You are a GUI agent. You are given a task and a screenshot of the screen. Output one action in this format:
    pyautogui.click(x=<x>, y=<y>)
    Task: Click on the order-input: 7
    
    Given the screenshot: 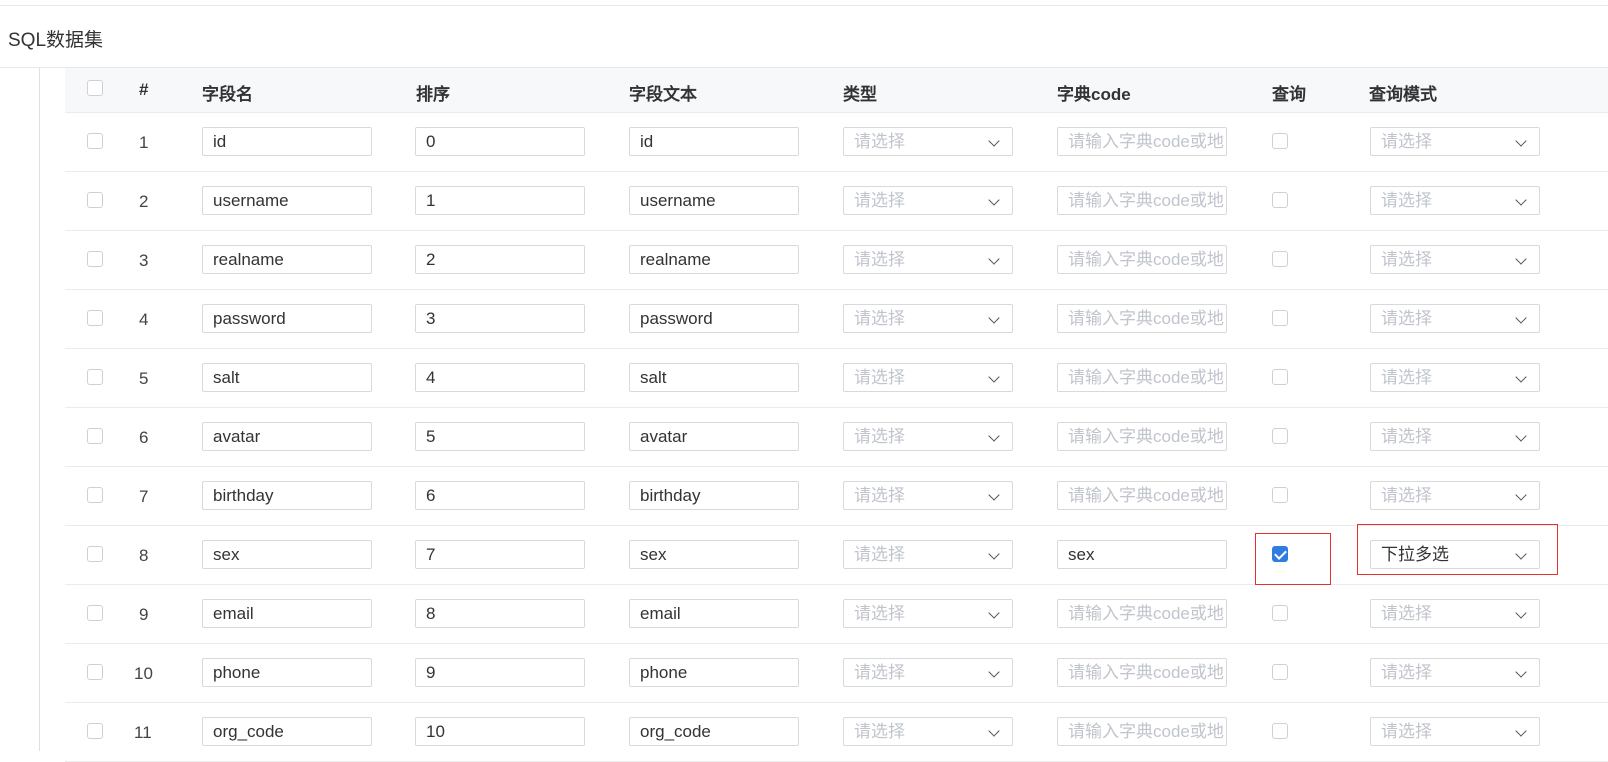 What is the action you would take?
    pyautogui.click(x=500, y=554)
    